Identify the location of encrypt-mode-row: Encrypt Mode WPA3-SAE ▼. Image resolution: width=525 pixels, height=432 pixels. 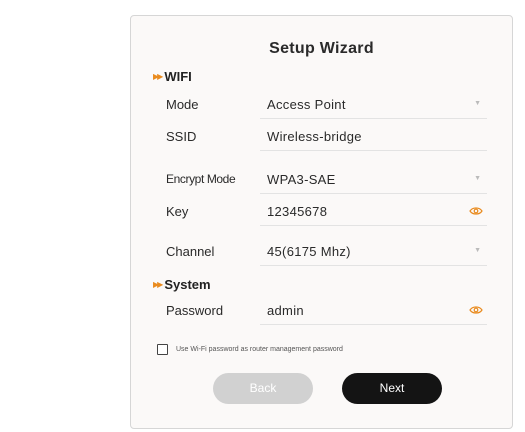
(326, 180).